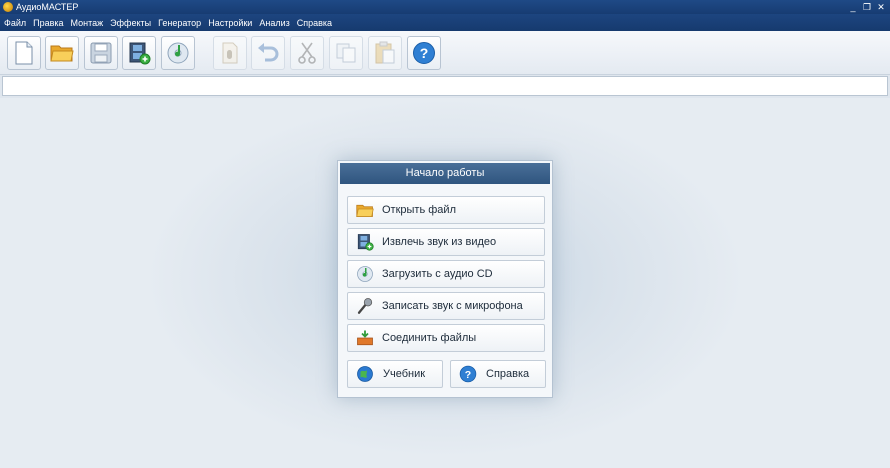 This screenshot has height=468, width=890. What do you see at coordinates (445, 173) in the screenshot?
I see `start-panel-title: Начало работы` at bounding box center [445, 173].